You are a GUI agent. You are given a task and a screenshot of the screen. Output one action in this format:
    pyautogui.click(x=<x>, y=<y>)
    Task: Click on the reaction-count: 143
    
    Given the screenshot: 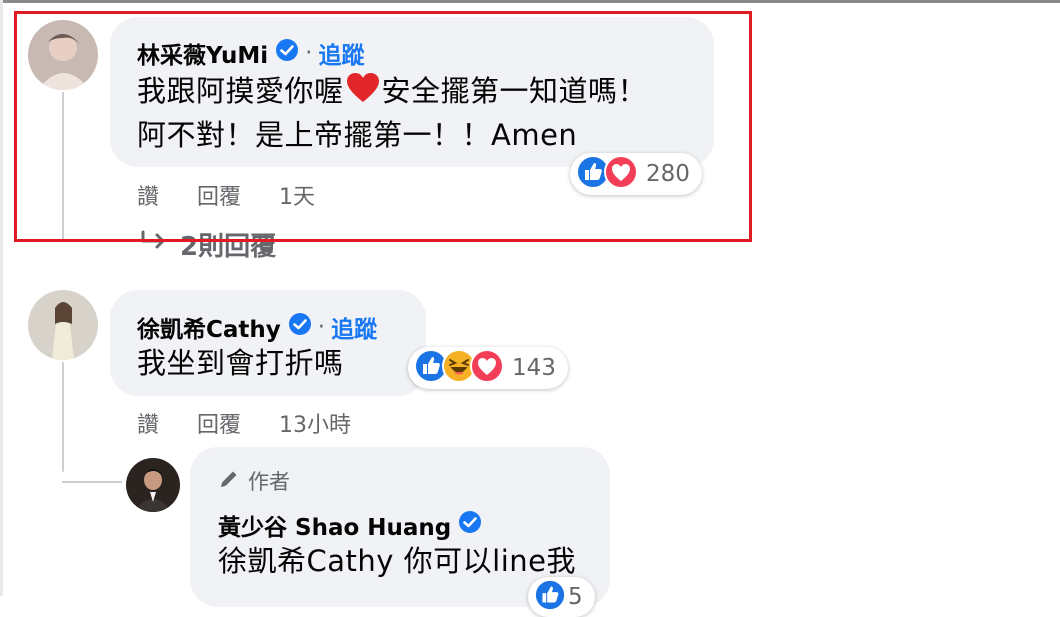 What is the action you would take?
    pyautogui.click(x=534, y=368)
    